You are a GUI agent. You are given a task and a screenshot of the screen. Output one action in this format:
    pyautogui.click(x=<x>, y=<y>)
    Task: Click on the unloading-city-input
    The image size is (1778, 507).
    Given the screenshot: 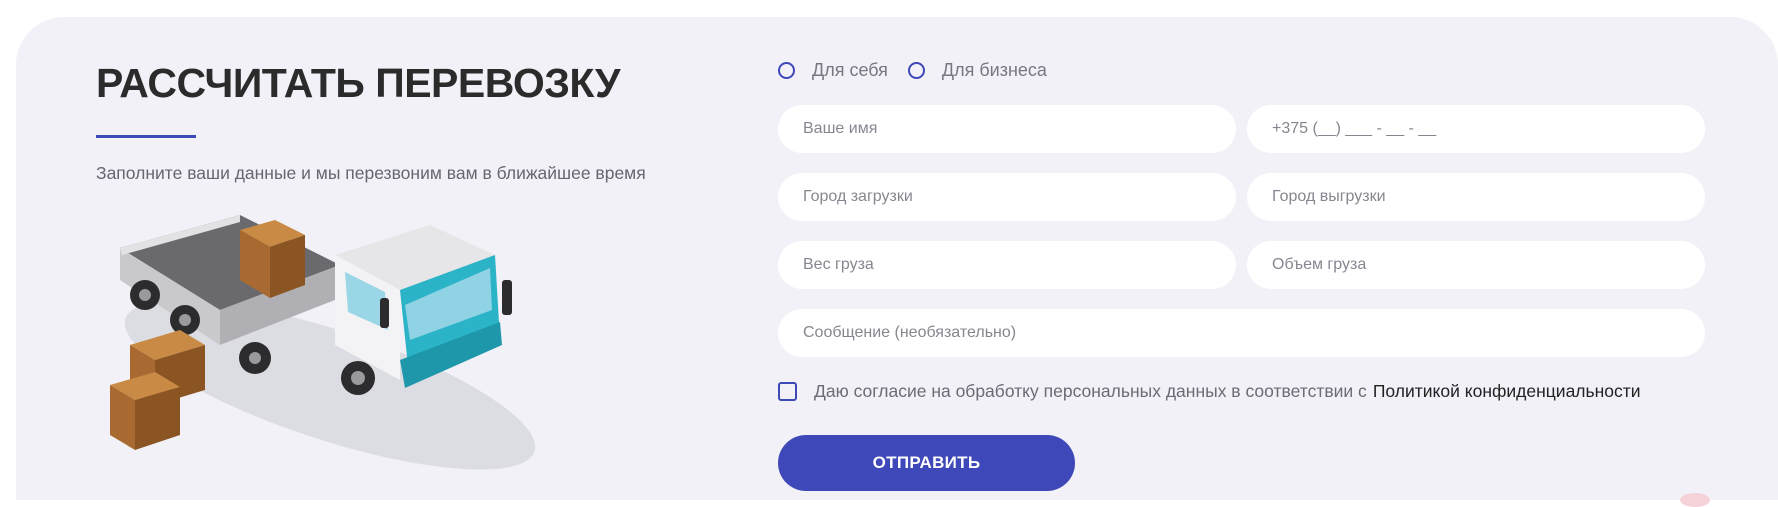 What is the action you would take?
    pyautogui.click(x=1476, y=197)
    